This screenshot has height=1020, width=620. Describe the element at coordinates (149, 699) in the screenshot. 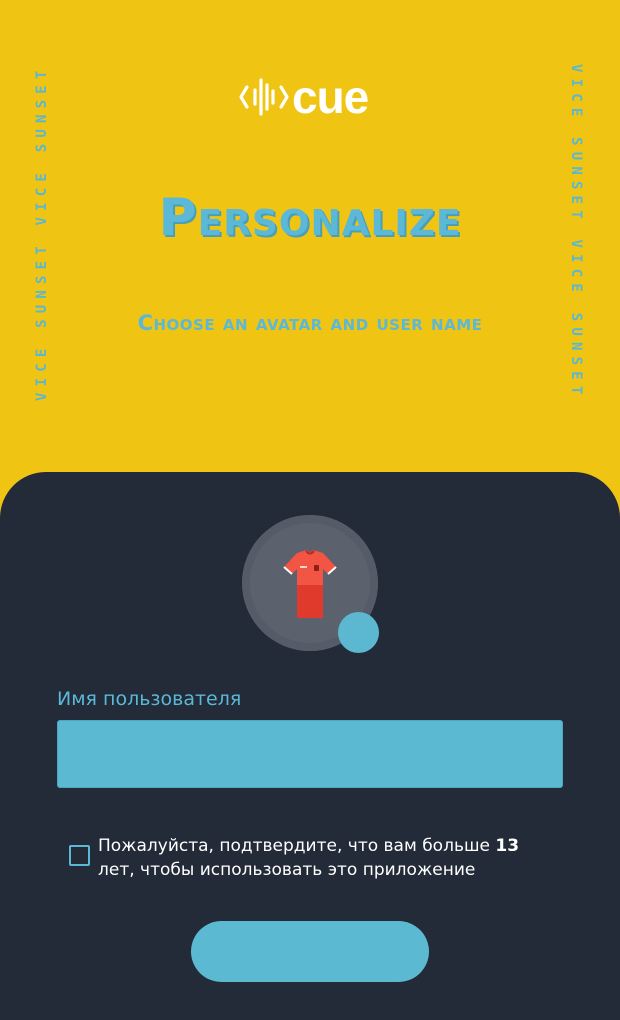

I see `username-label: Имя пользователя` at that location.